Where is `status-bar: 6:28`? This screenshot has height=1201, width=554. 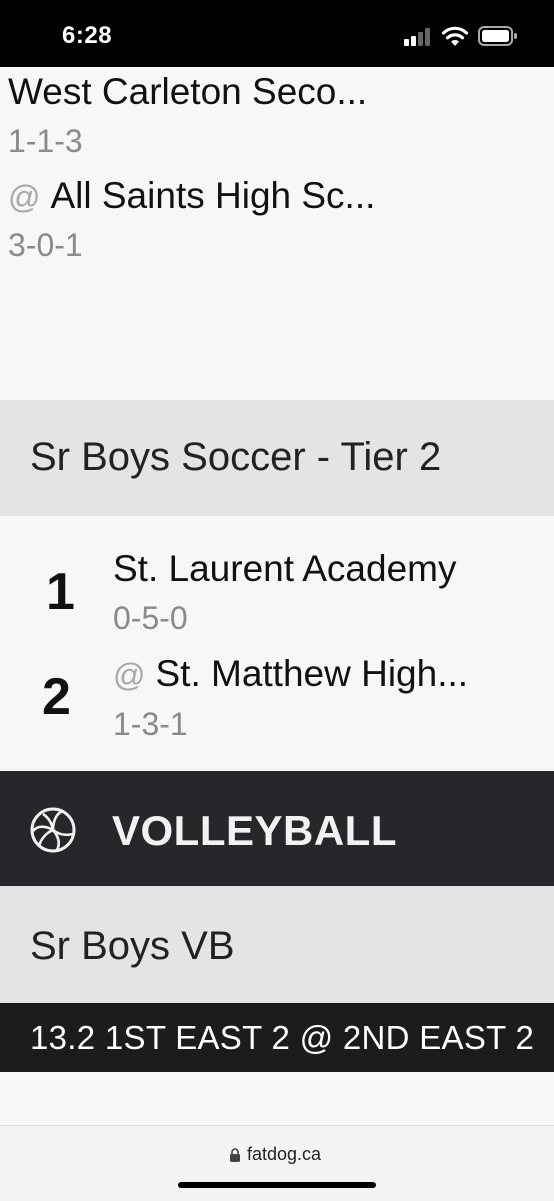 status-bar: 6:28 is located at coordinates (277, 33).